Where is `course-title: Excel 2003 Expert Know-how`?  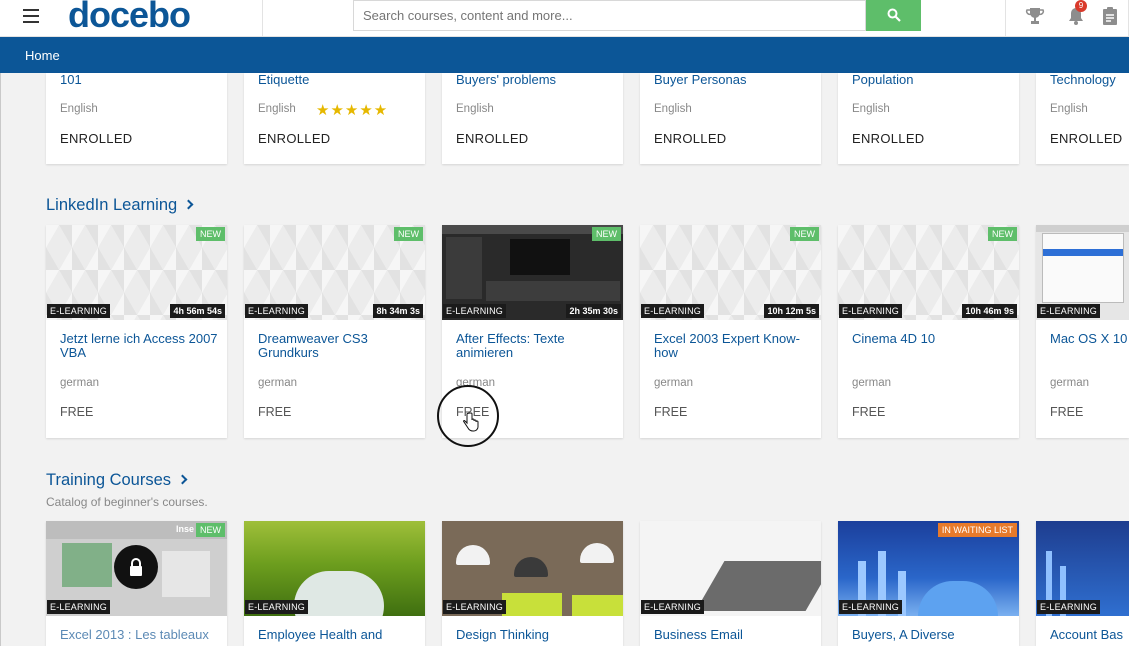 course-title: Excel 2003 Expert Know-how is located at coordinates (734, 346).